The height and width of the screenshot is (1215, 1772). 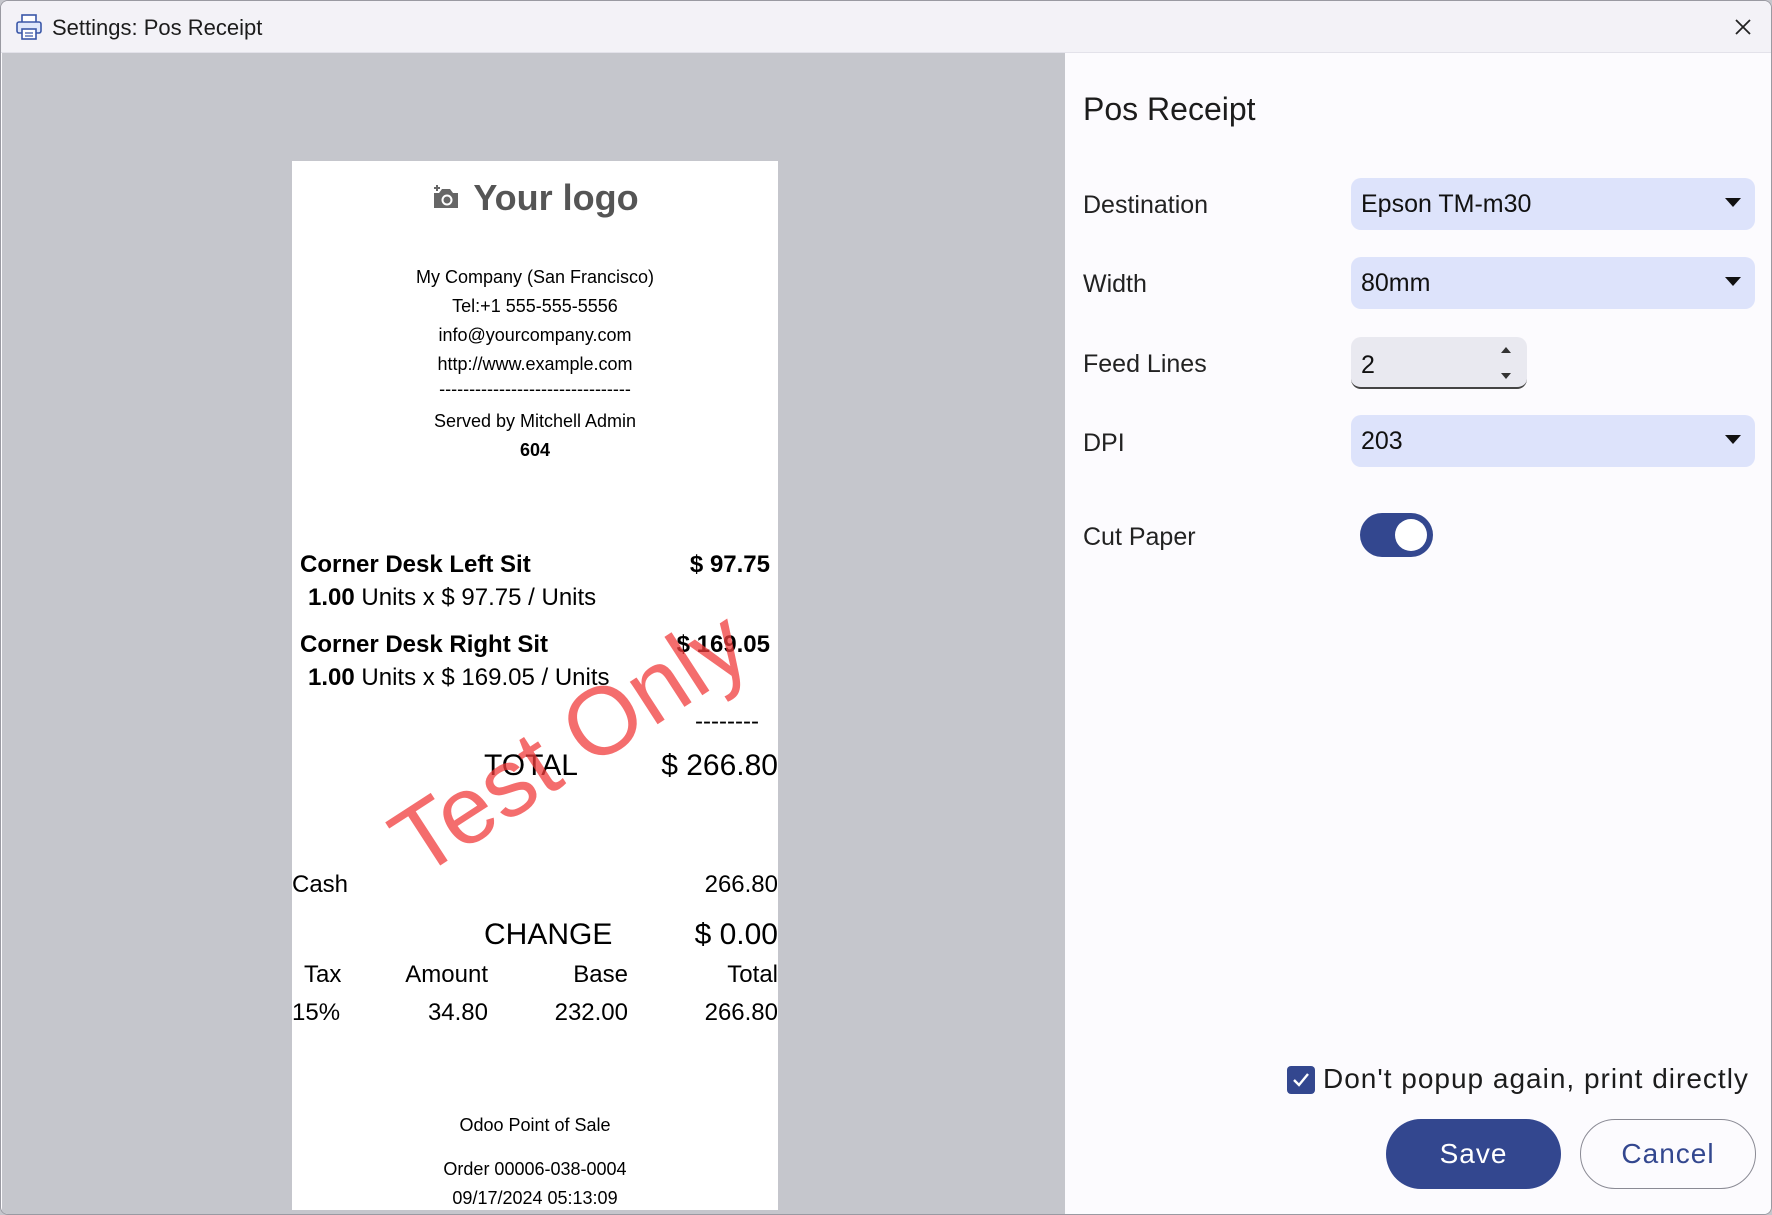 What do you see at coordinates (531, 765) in the screenshot?
I see `total-label: TOTAL` at bounding box center [531, 765].